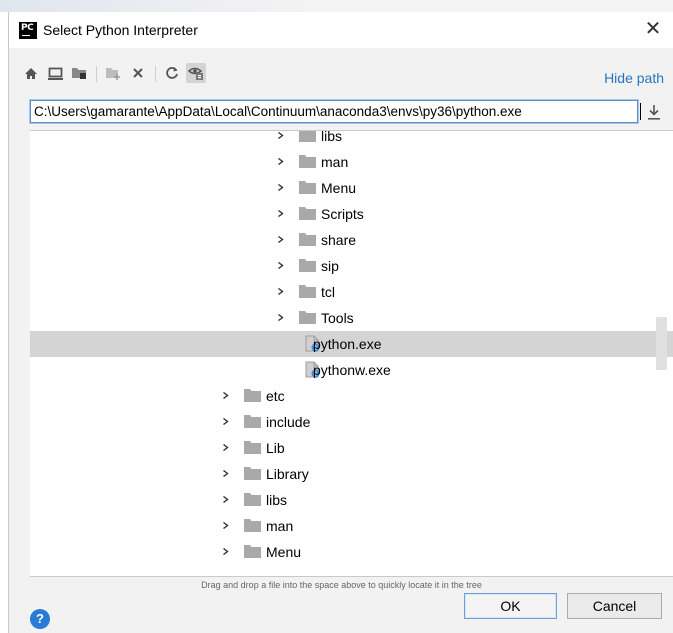  What do you see at coordinates (351, 448) in the screenshot?
I see `tree-folder-row: Lib` at bounding box center [351, 448].